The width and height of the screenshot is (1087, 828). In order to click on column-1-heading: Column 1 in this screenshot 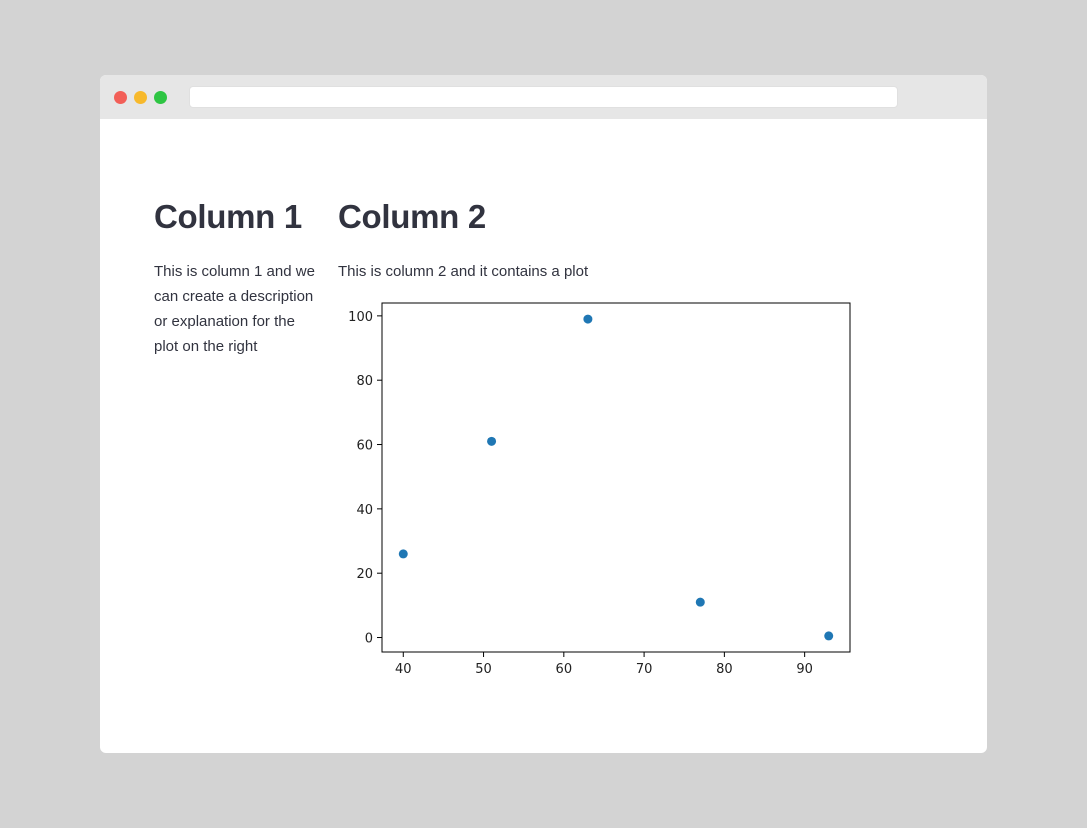, I will do `click(228, 216)`.